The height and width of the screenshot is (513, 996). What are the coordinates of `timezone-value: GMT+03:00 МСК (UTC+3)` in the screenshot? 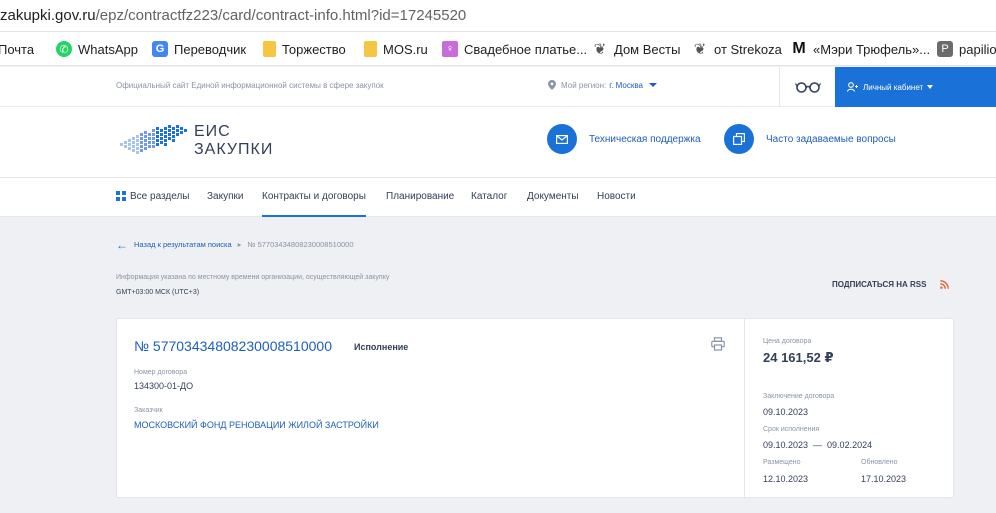 It's located at (158, 292).